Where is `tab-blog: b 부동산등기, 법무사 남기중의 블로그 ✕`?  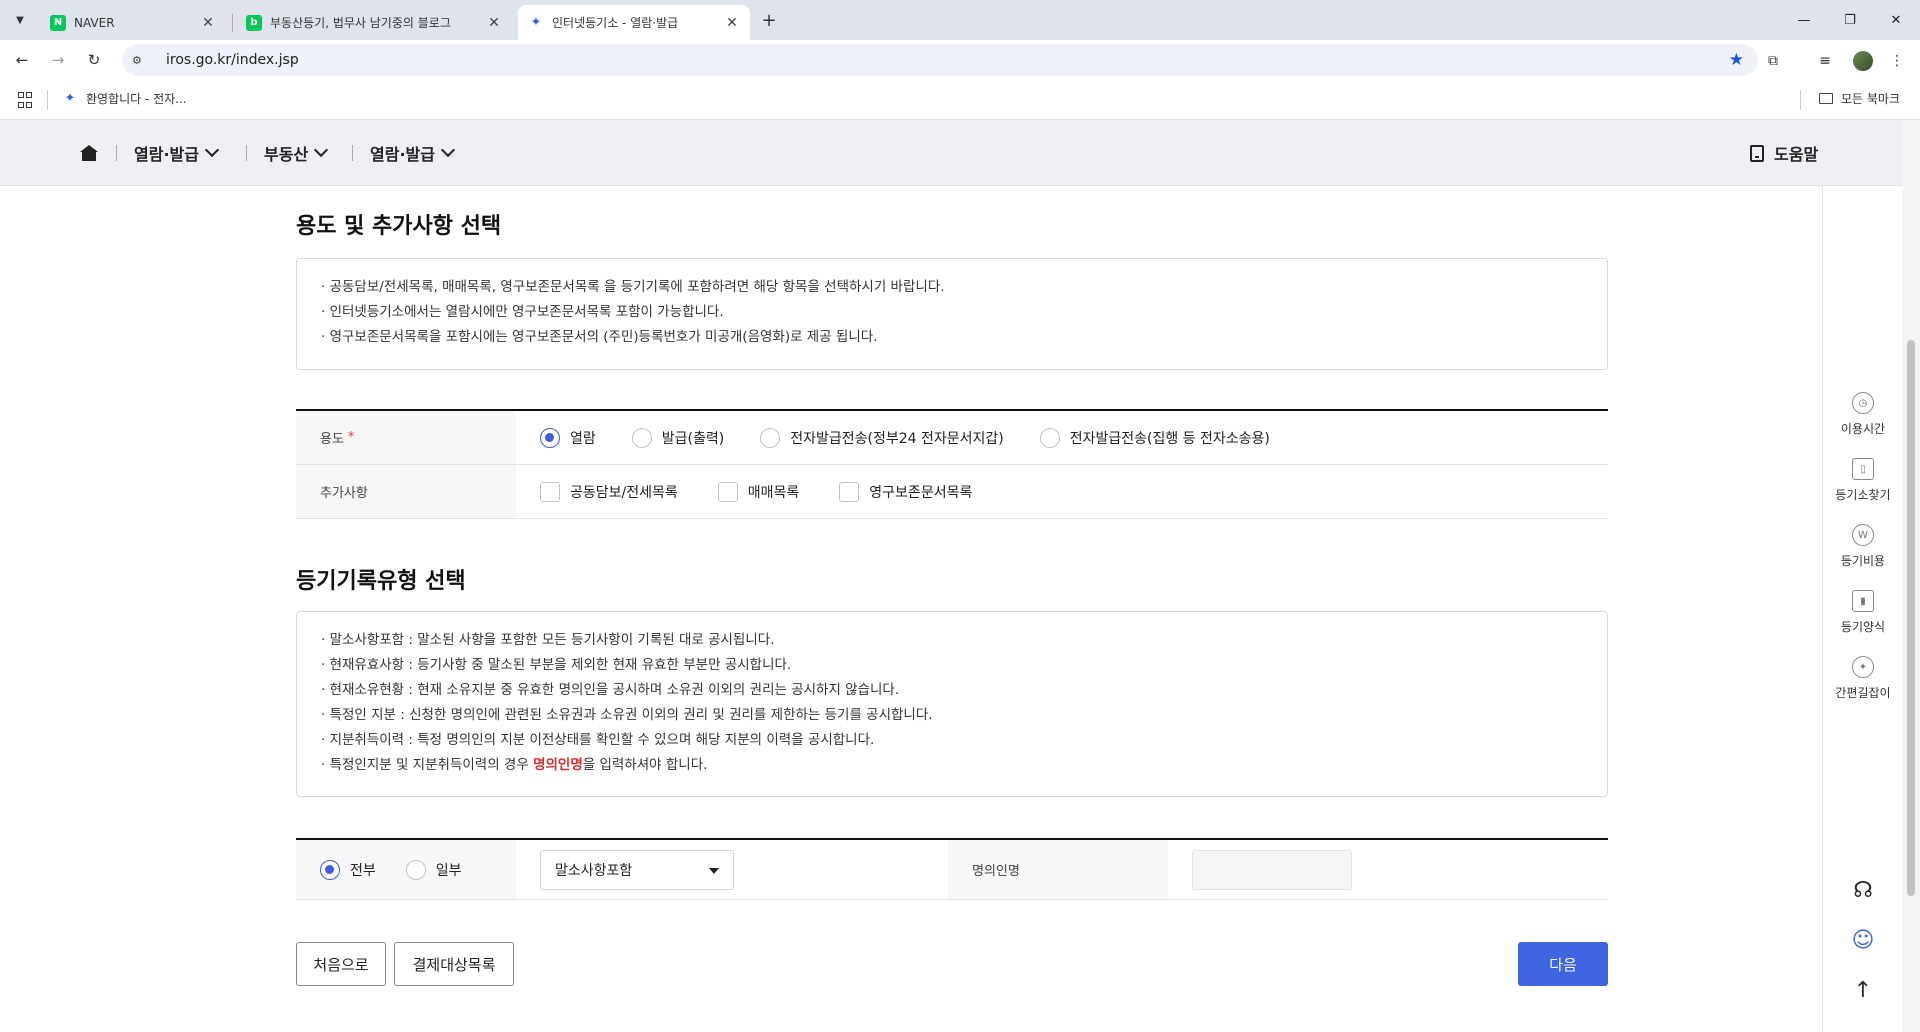 tab-blog: b 부동산등기, 법무사 남기중의 블로그 ✕ is located at coordinates (374, 22).